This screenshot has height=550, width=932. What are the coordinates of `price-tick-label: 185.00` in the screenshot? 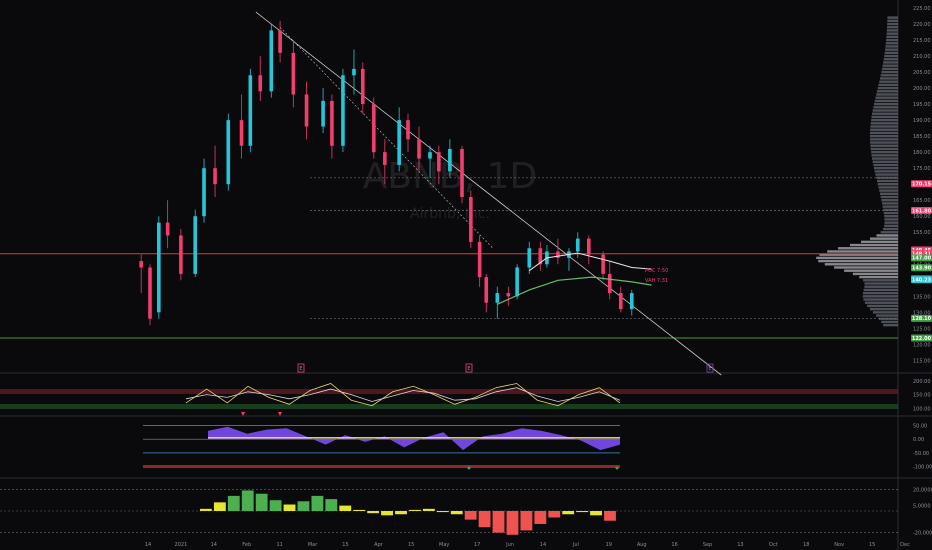 It's located at (922, 137).